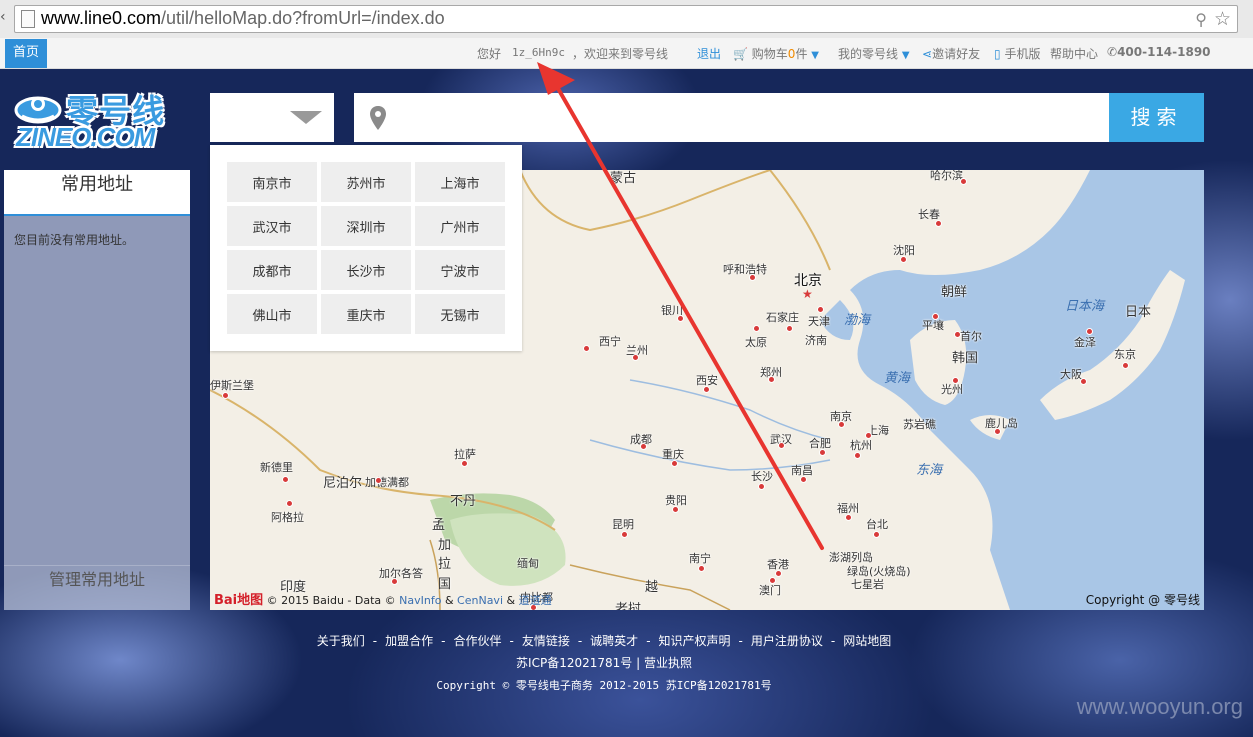 The height and width of the screenshot is (737, 1253). Describe the element at coordinates (1159, 52) in the screenshot. I see `phone-number: ✆400-114-1890` at that location.